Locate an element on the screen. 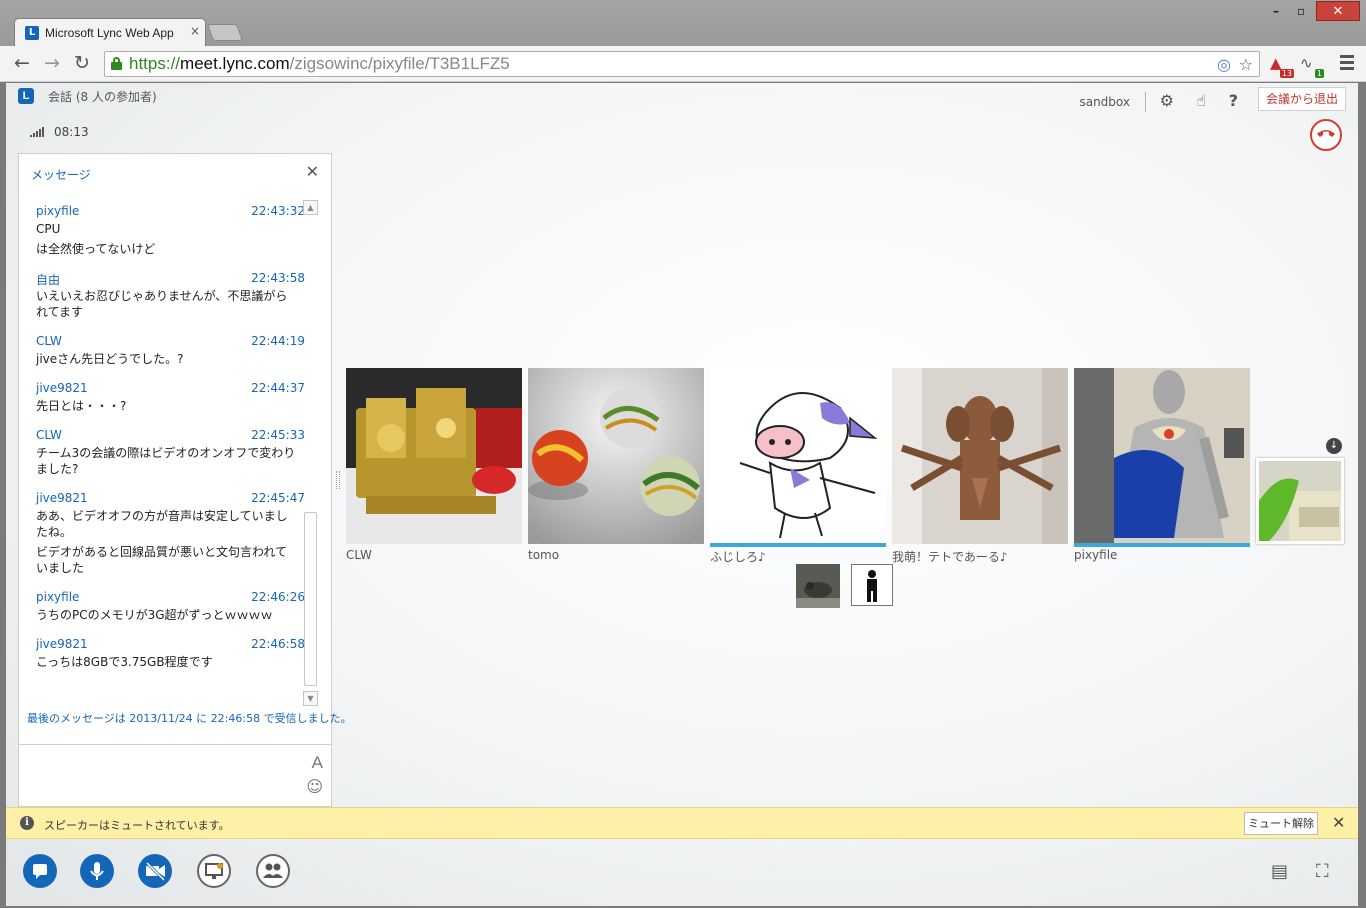 The height and width of the screenshot is (908, 1366). participant-name: pixyfile is located at coordinates (1096, 555).